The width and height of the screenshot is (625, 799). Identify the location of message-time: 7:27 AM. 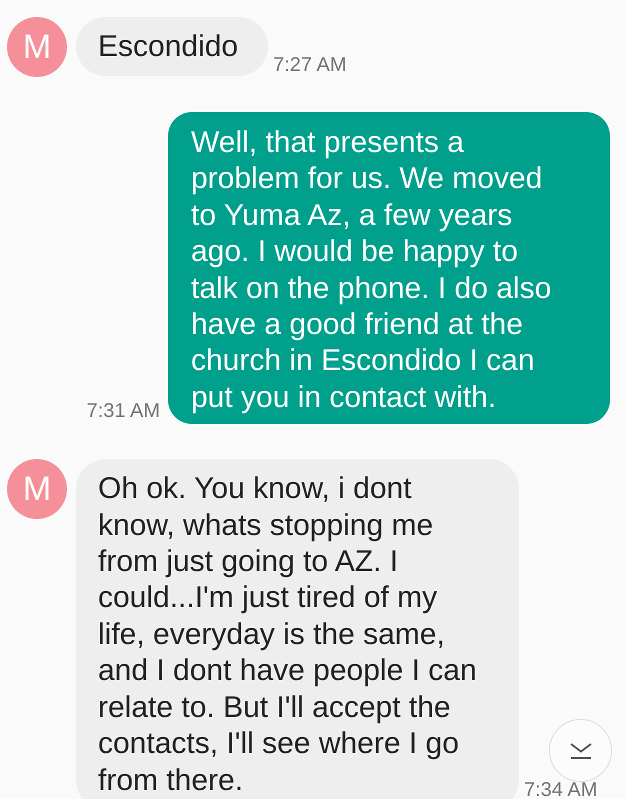
(309, 65).